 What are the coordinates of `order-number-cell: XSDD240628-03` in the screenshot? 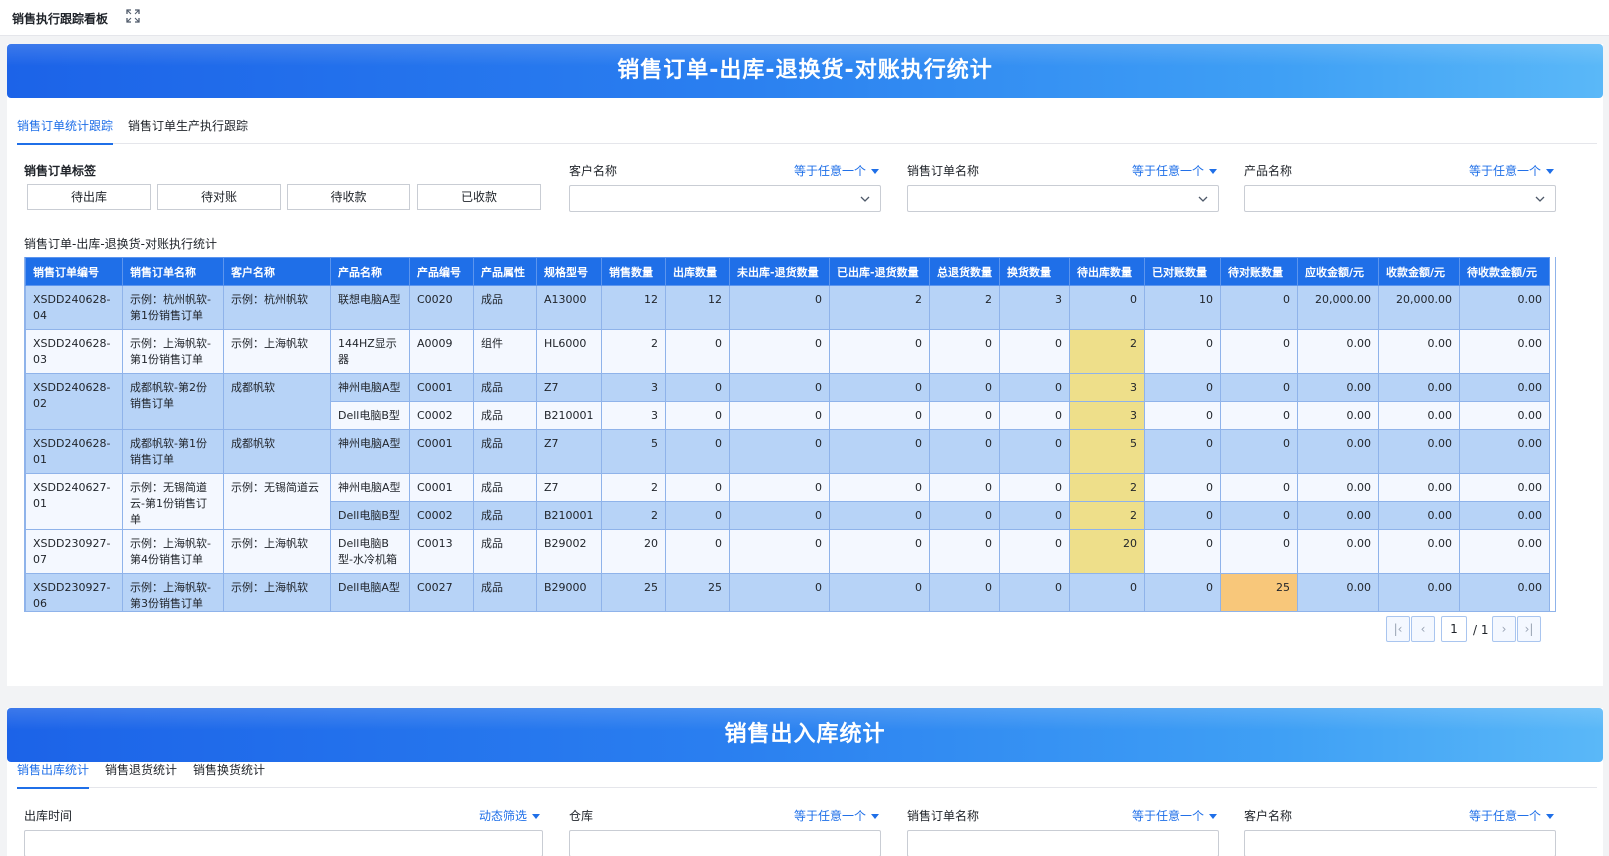 It's located at (74, 351).